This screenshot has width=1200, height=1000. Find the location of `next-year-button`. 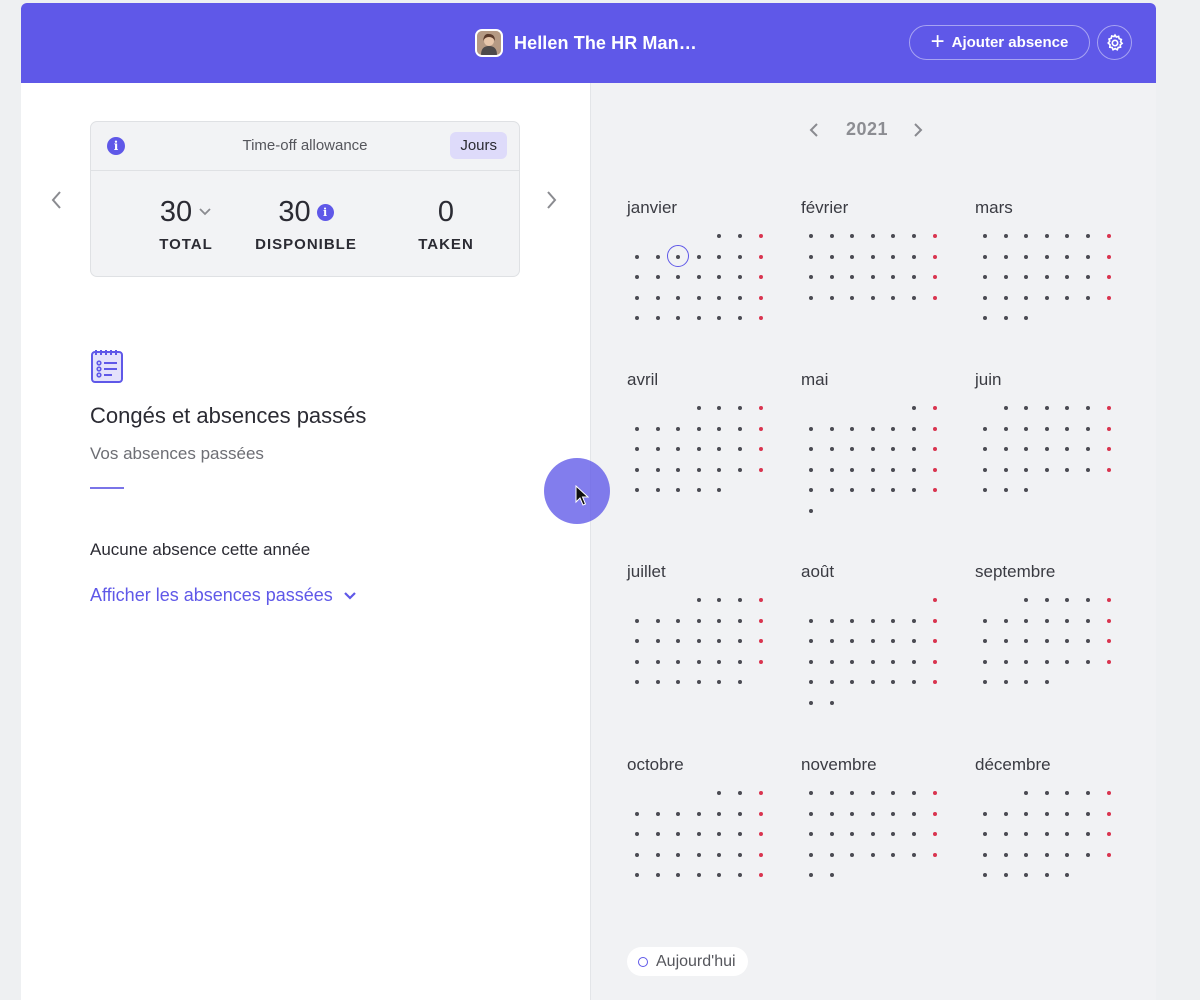

next-year-button is located at coordinates (919, 130).